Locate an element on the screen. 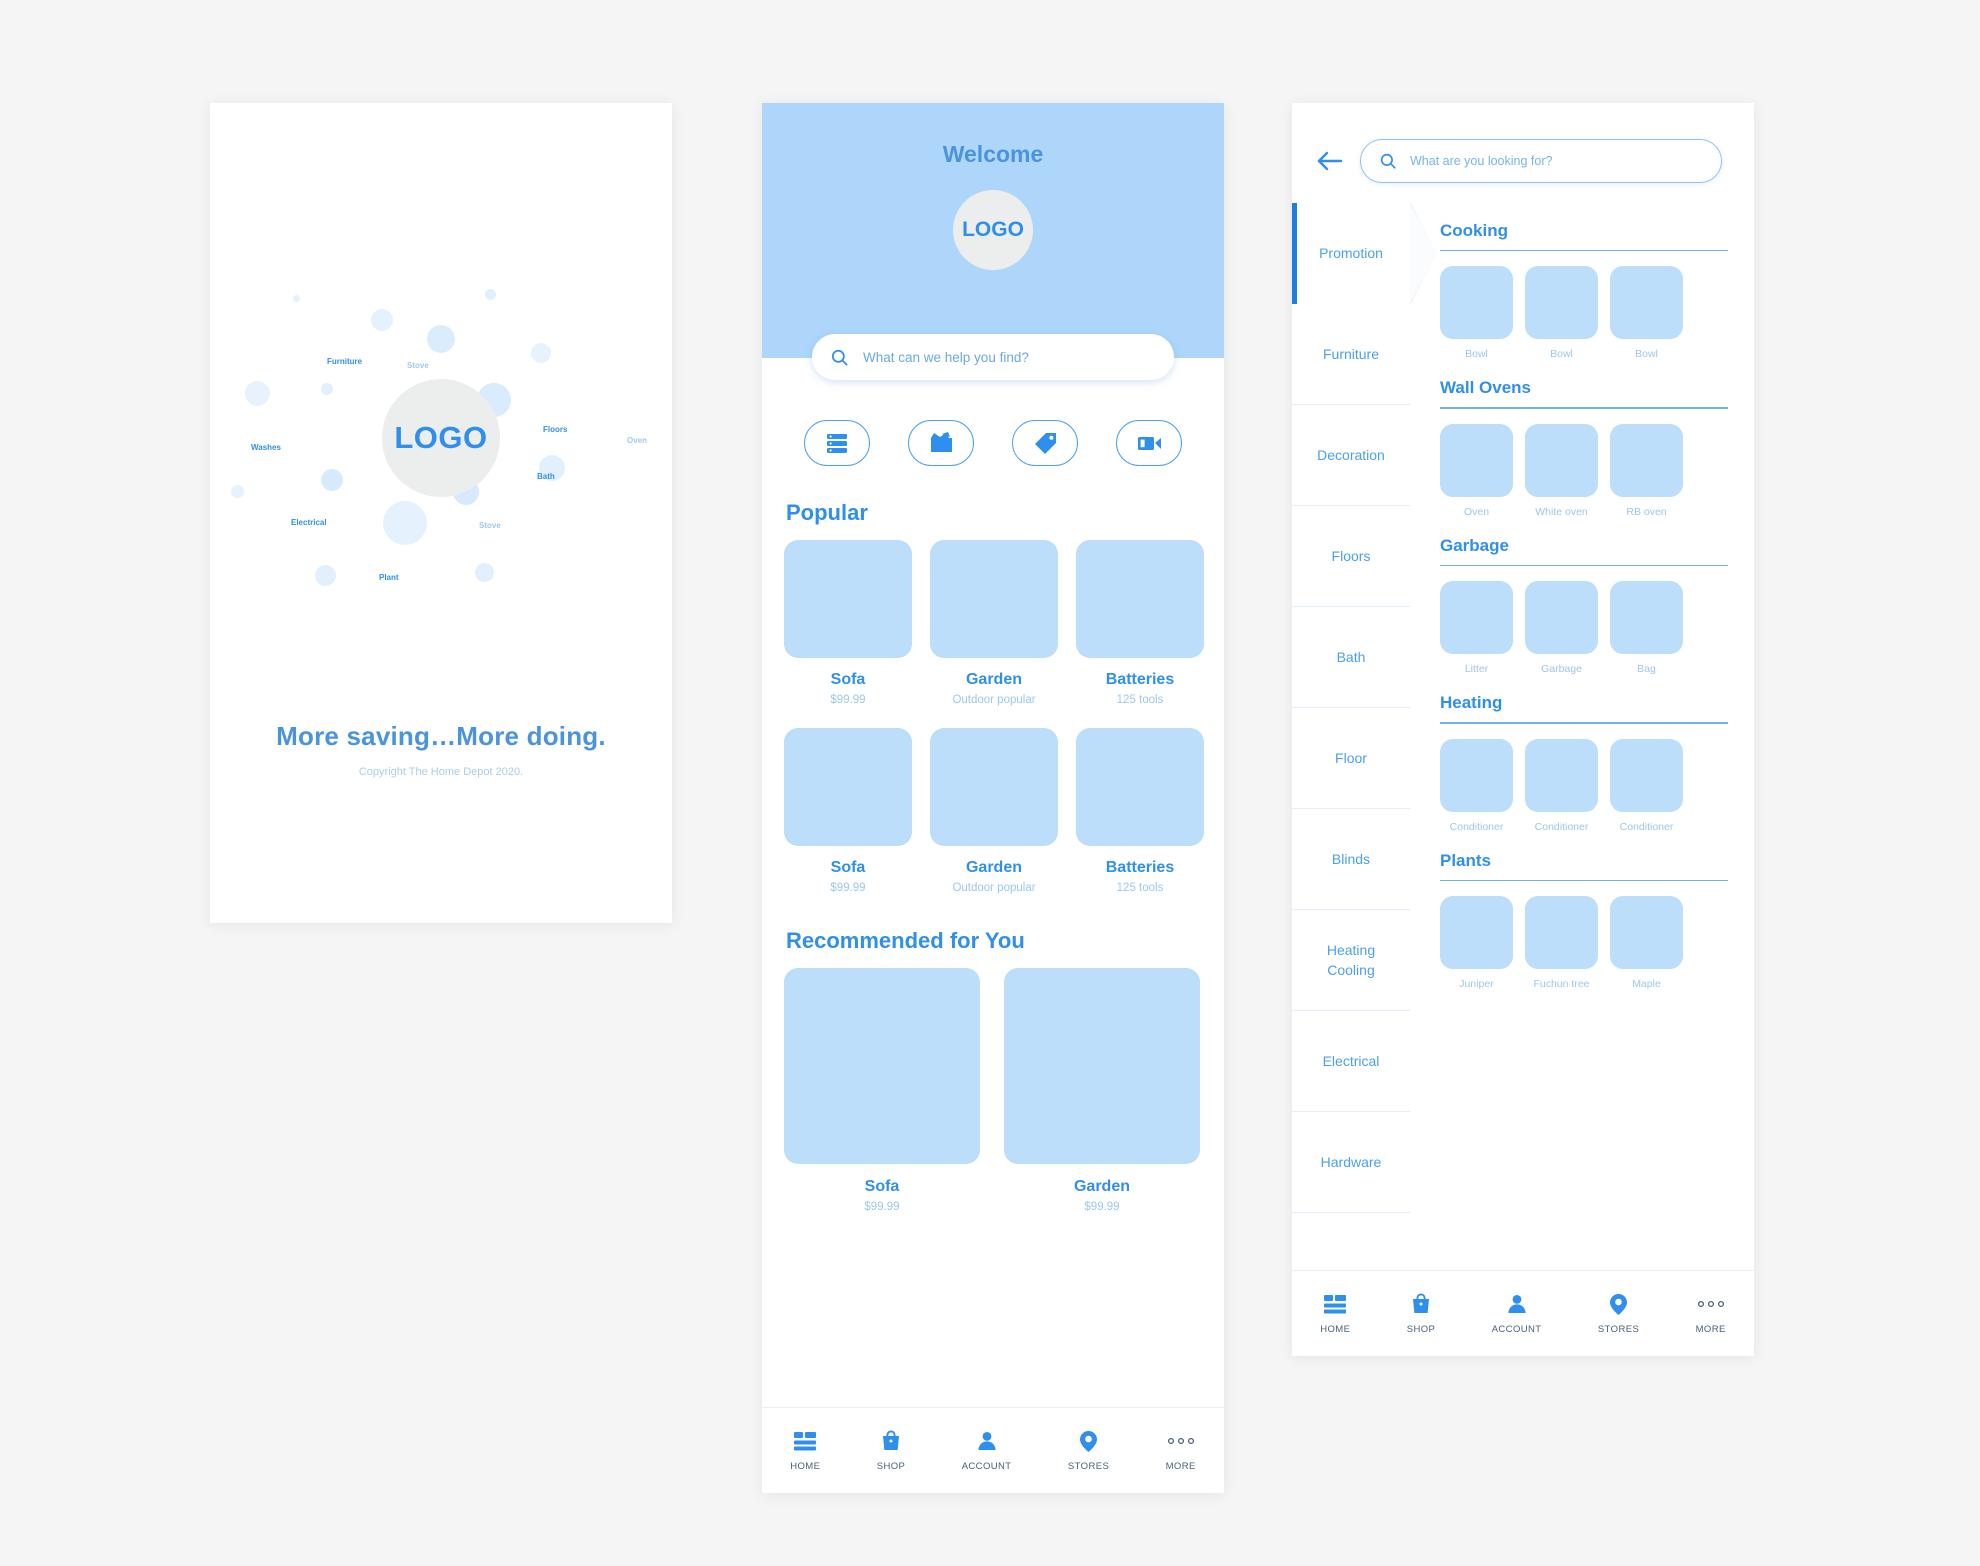 This screenshot has width=1980, height=1566. catalog-item: Maple is located at coordinates (1646, 942).